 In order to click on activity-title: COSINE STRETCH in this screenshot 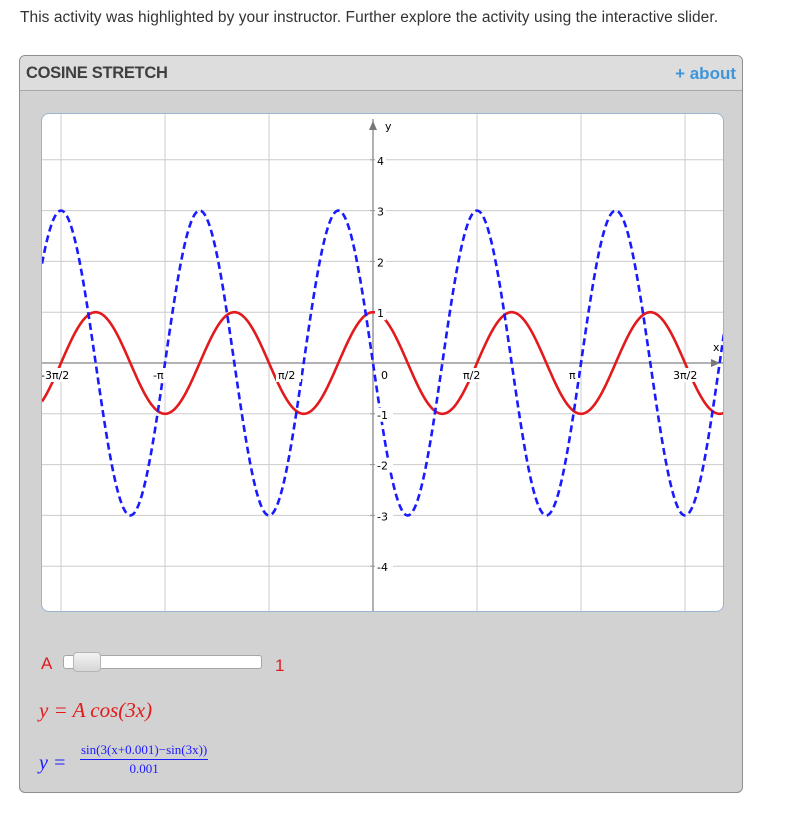, I will do `click(97, 73)`.